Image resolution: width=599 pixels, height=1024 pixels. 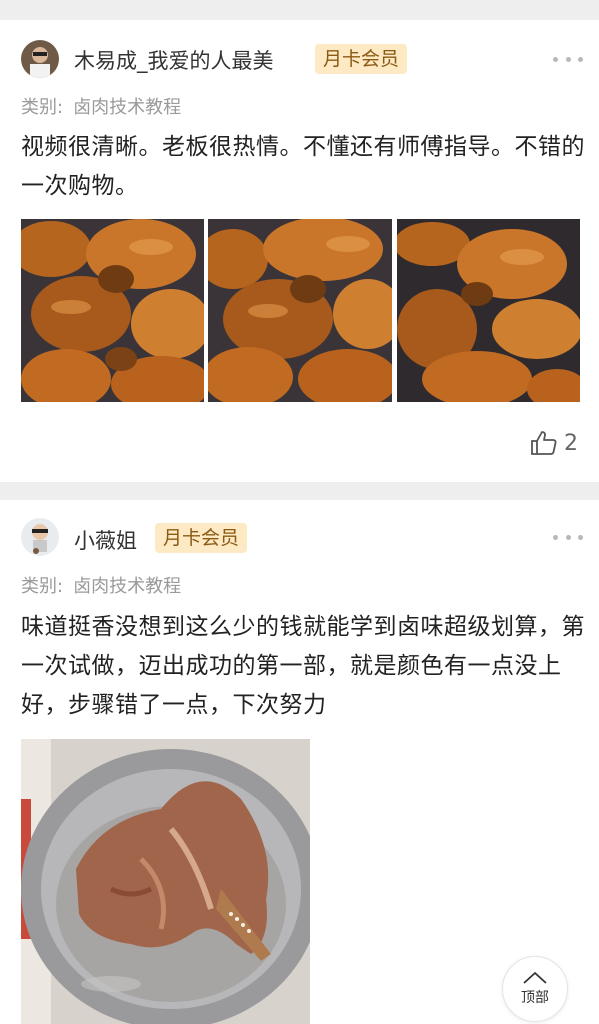 What do you see at coordinates (535, 989) in the screenshot?
I see `back-to-top-button: 顶部` at bounding box center [535, 989].